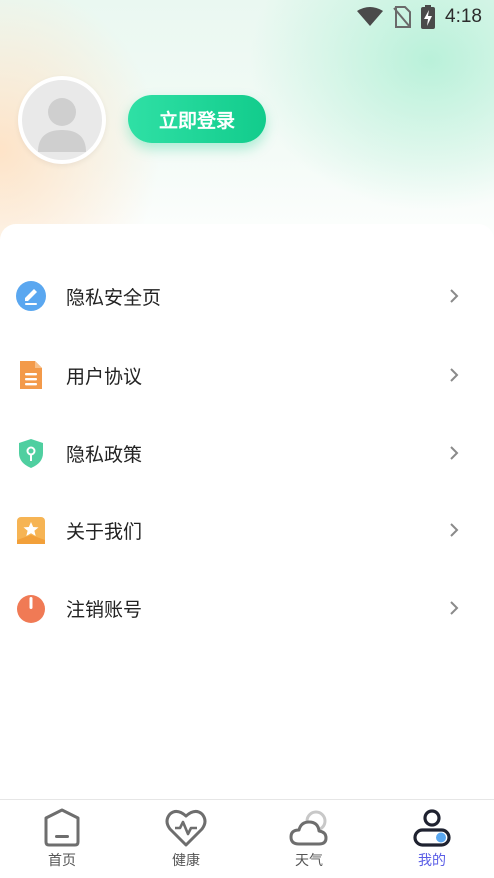 The width and height of the screenshot is (494, 878). What do you see at coordinates (463, 16) in the screenshot?
I see `status-time: 4:18` at bounding box center [463, 16].